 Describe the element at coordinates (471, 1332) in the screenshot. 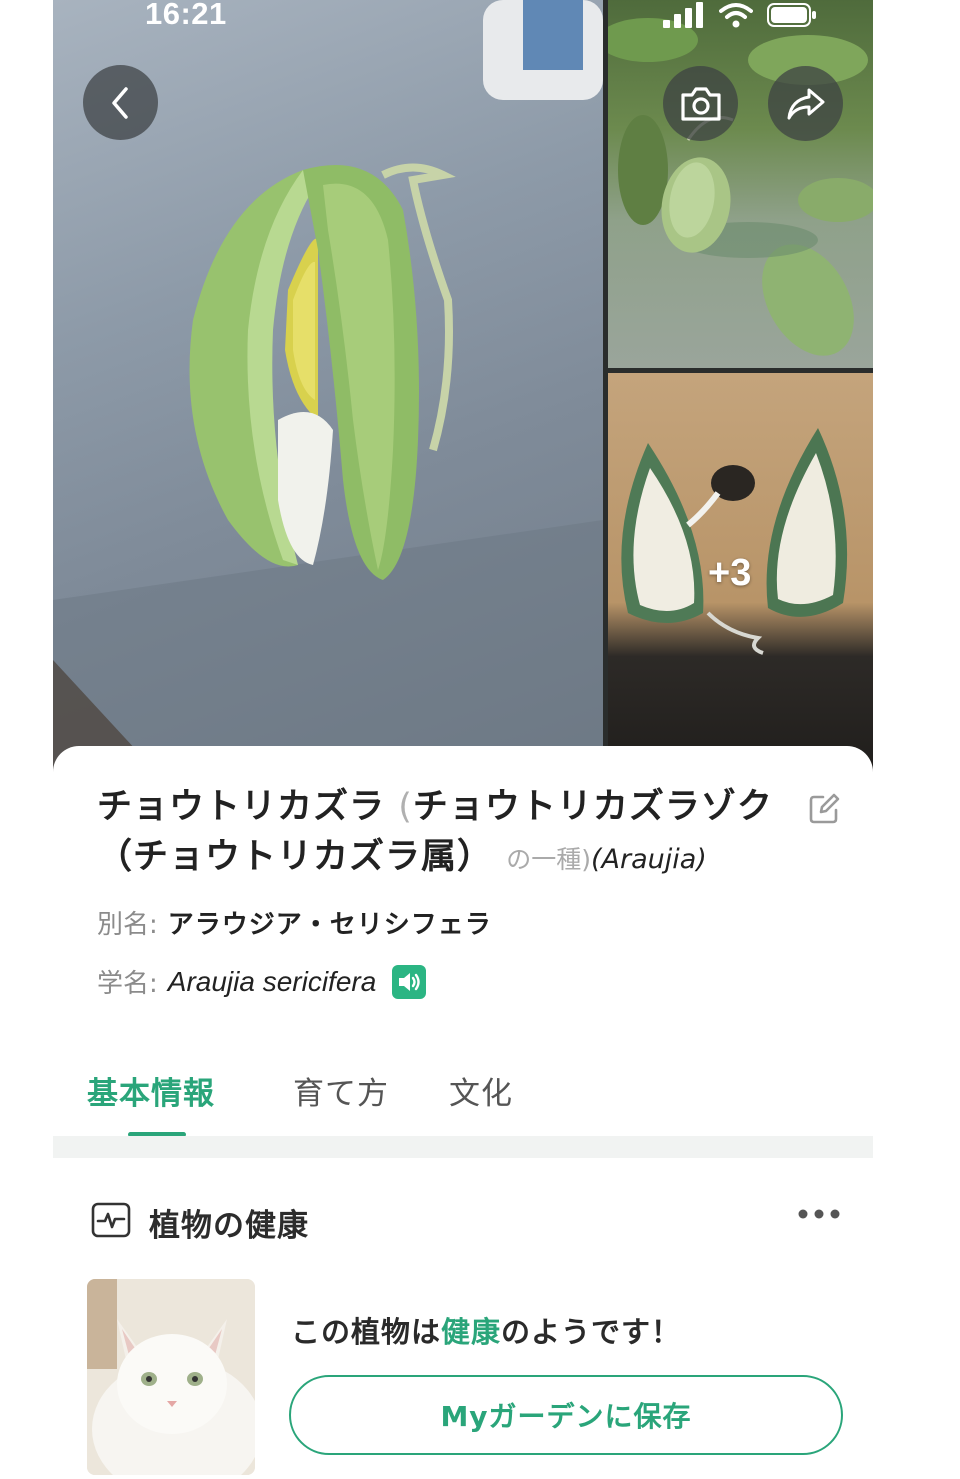

I see `health-status-highlight: 健康` at that location.